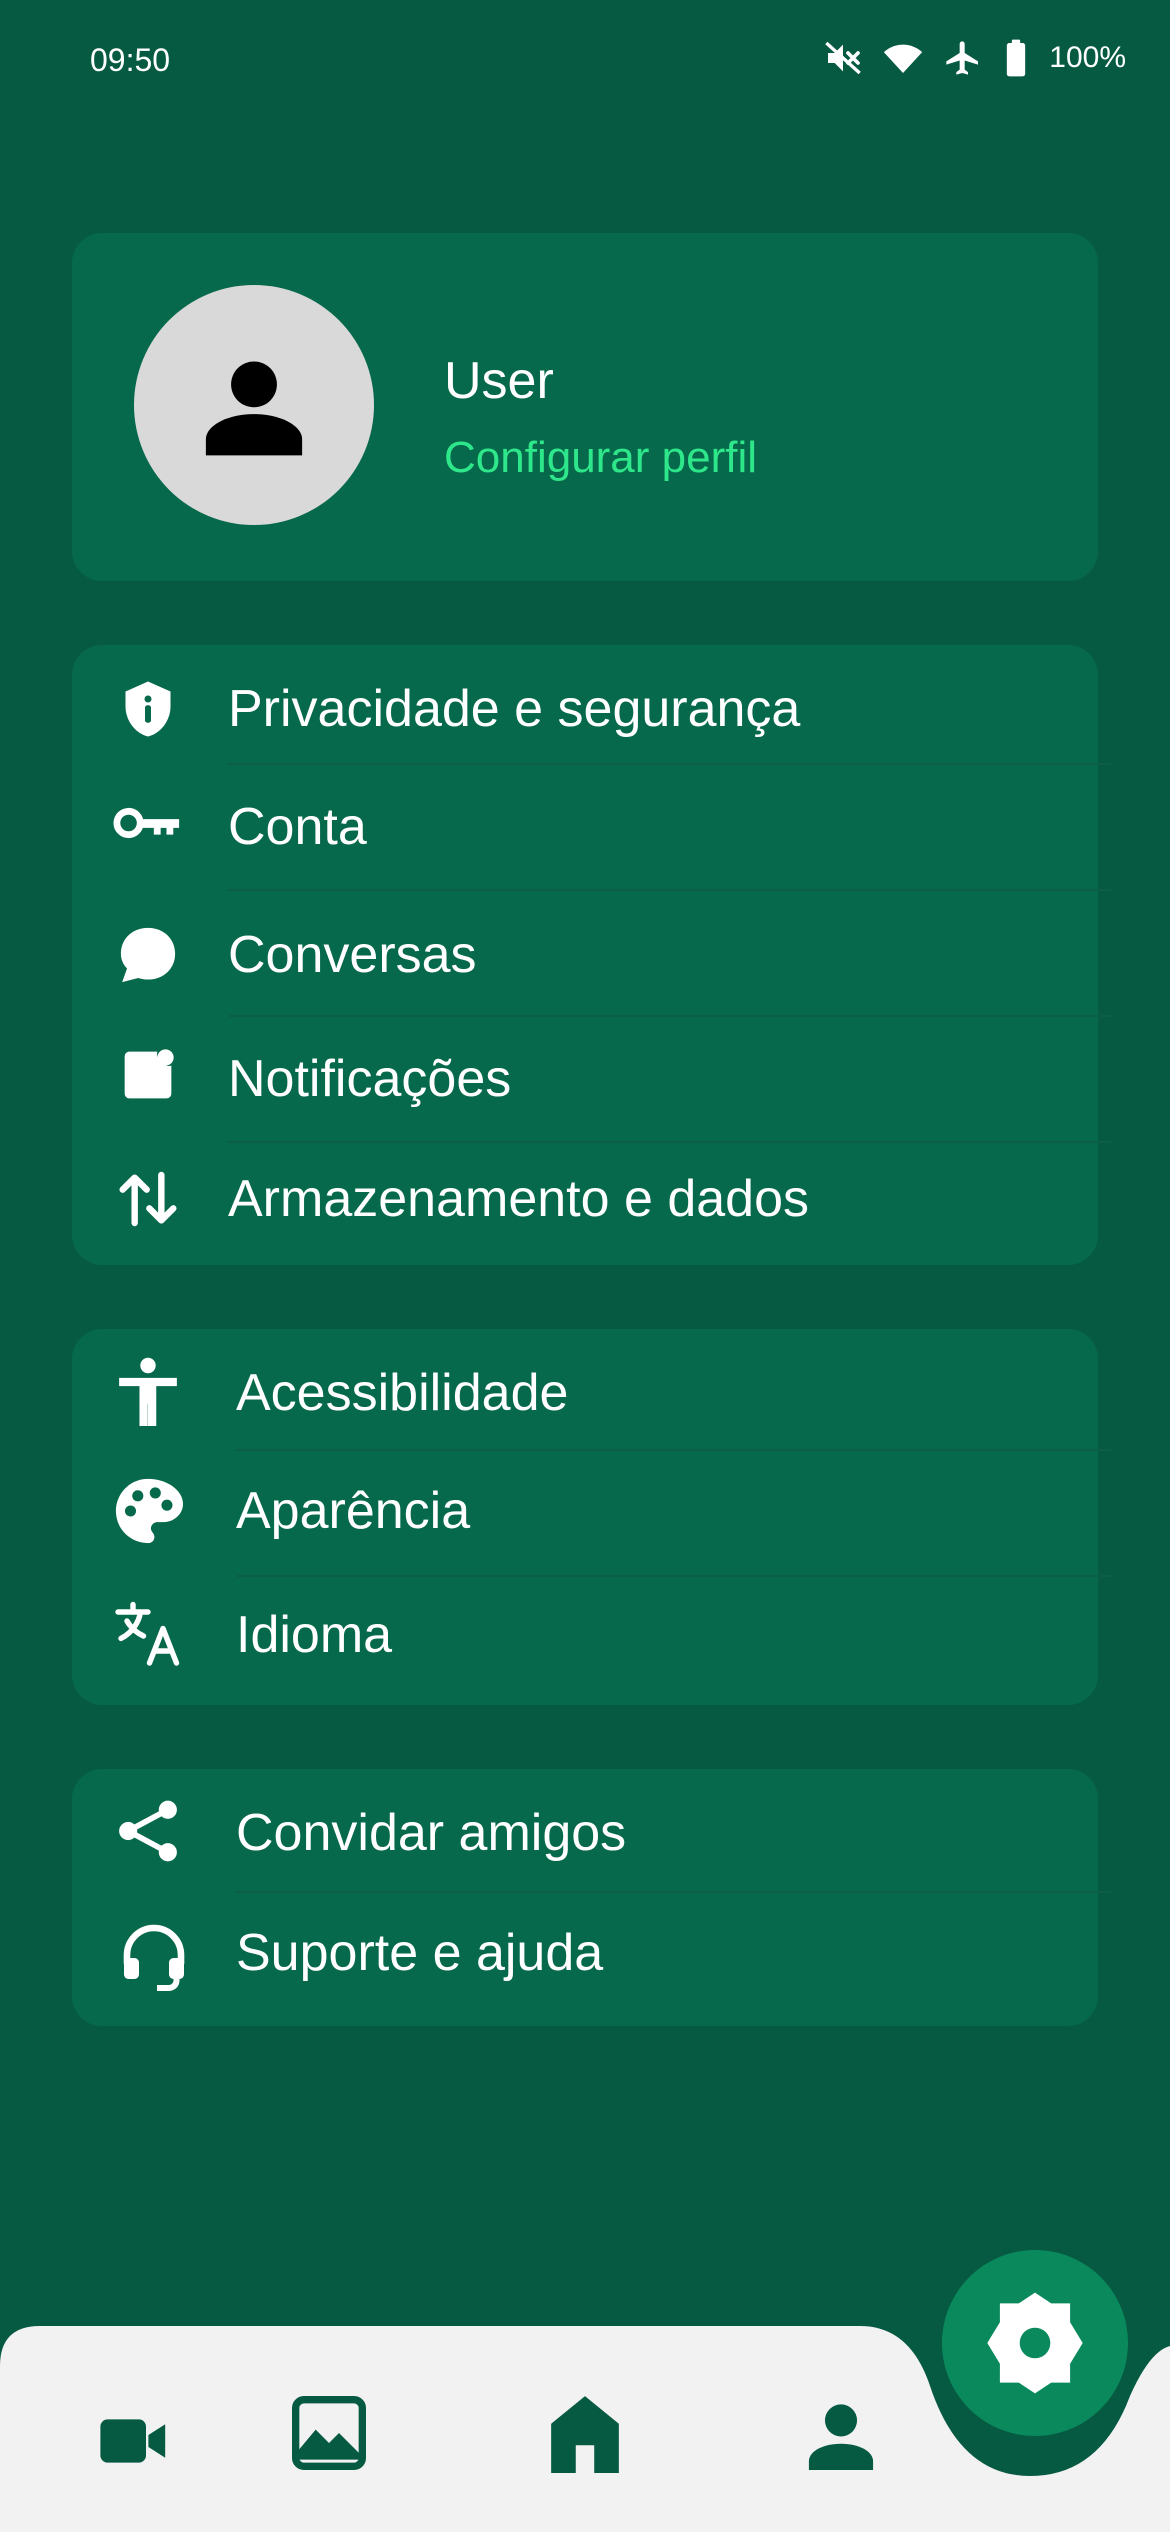  What do you see at coordinates (600, 458) in the screenshot?
I see `configure-profile-link: Configurar perfil` at bounding box center [600, 458].